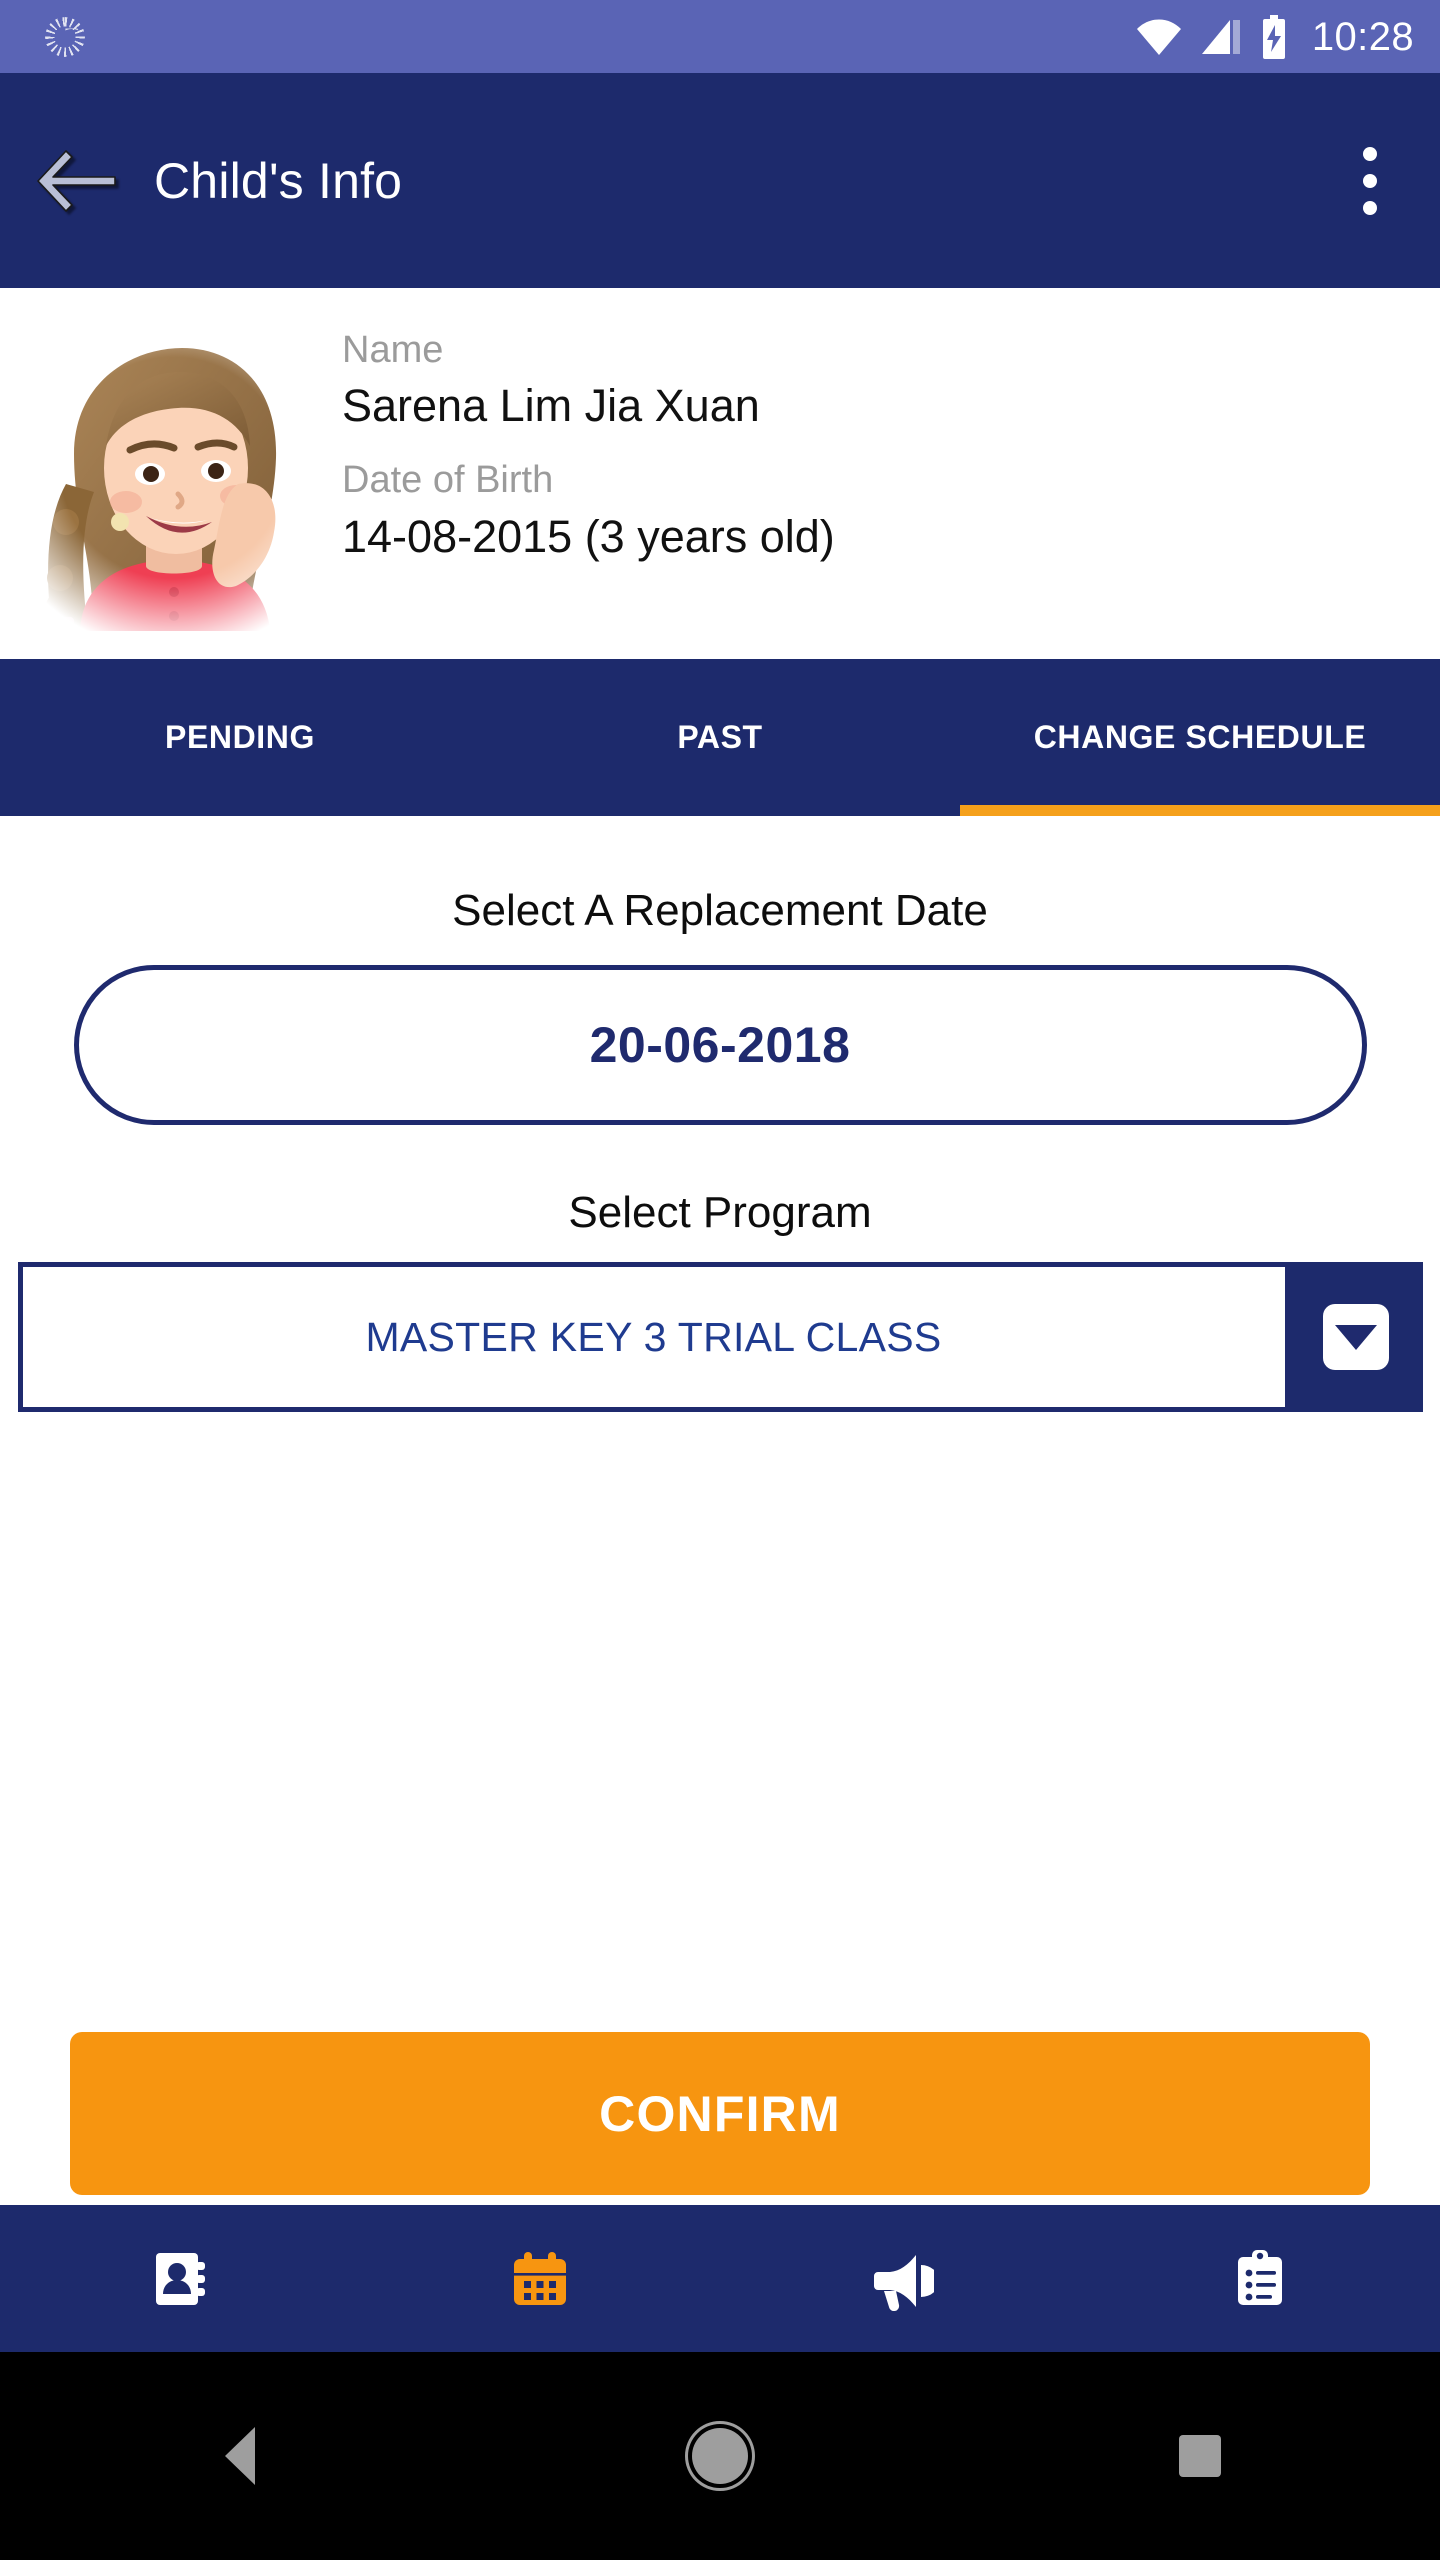 This screenshot has width=1440, height=2560. Describe the element at coordinates (173, 482) in the screenshot. I see `child-photo-avatar` at that location.